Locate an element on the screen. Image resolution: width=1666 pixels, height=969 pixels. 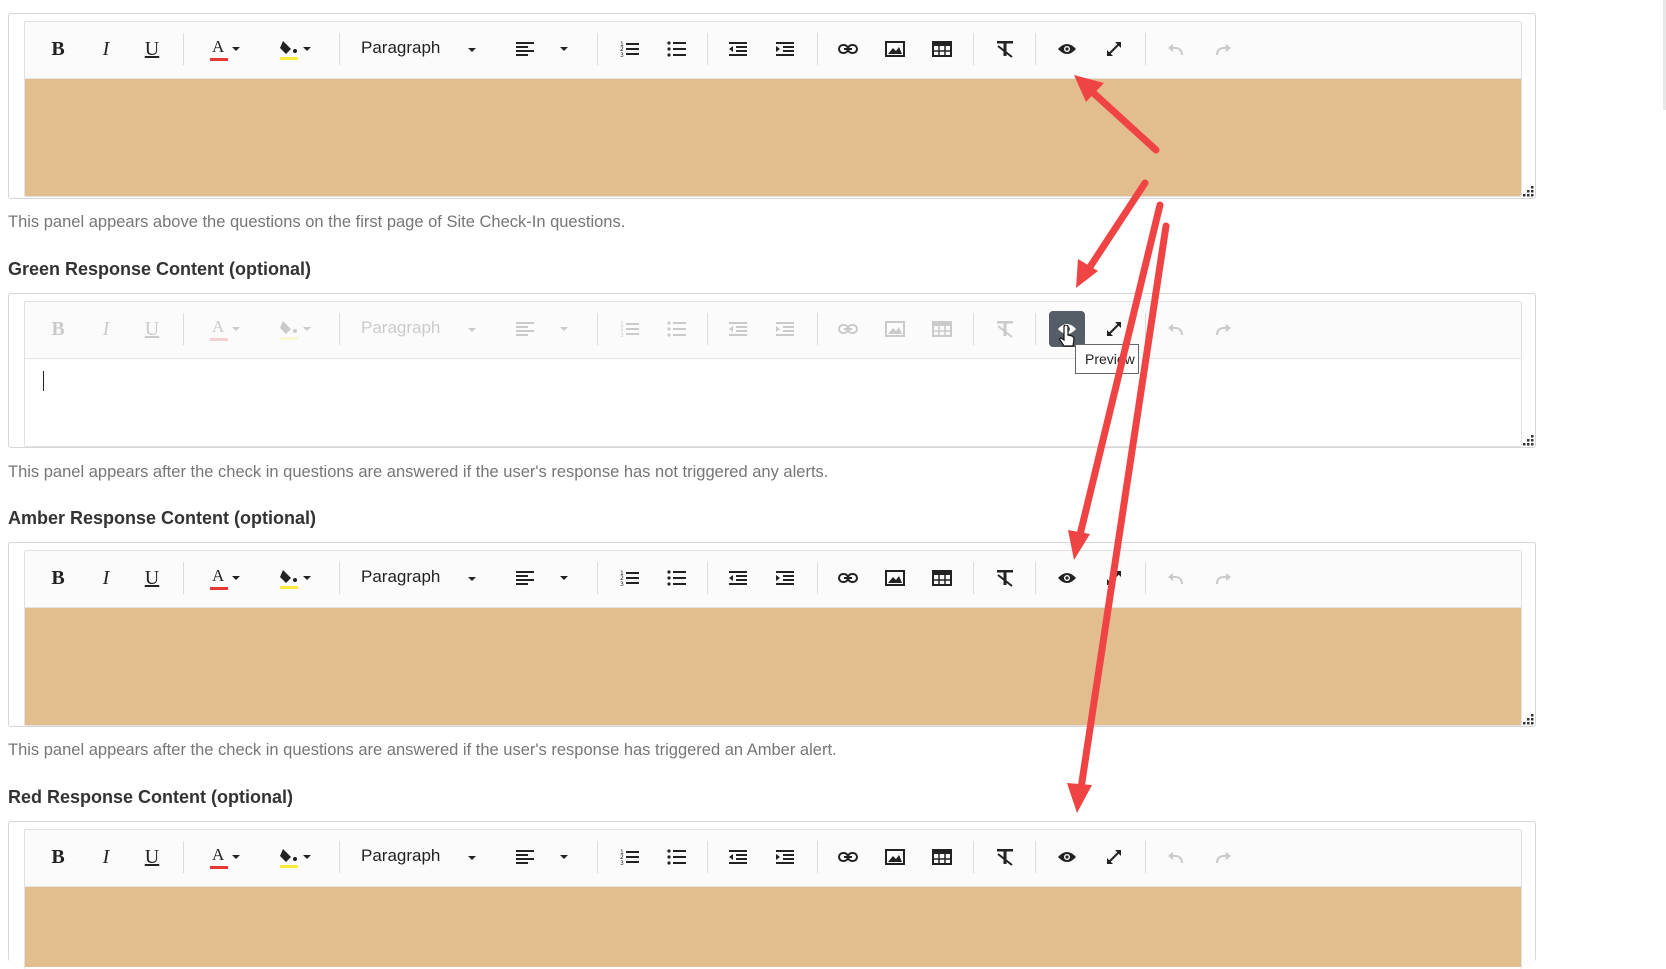
chevron-down-icon is located at coordinates (564, 49).